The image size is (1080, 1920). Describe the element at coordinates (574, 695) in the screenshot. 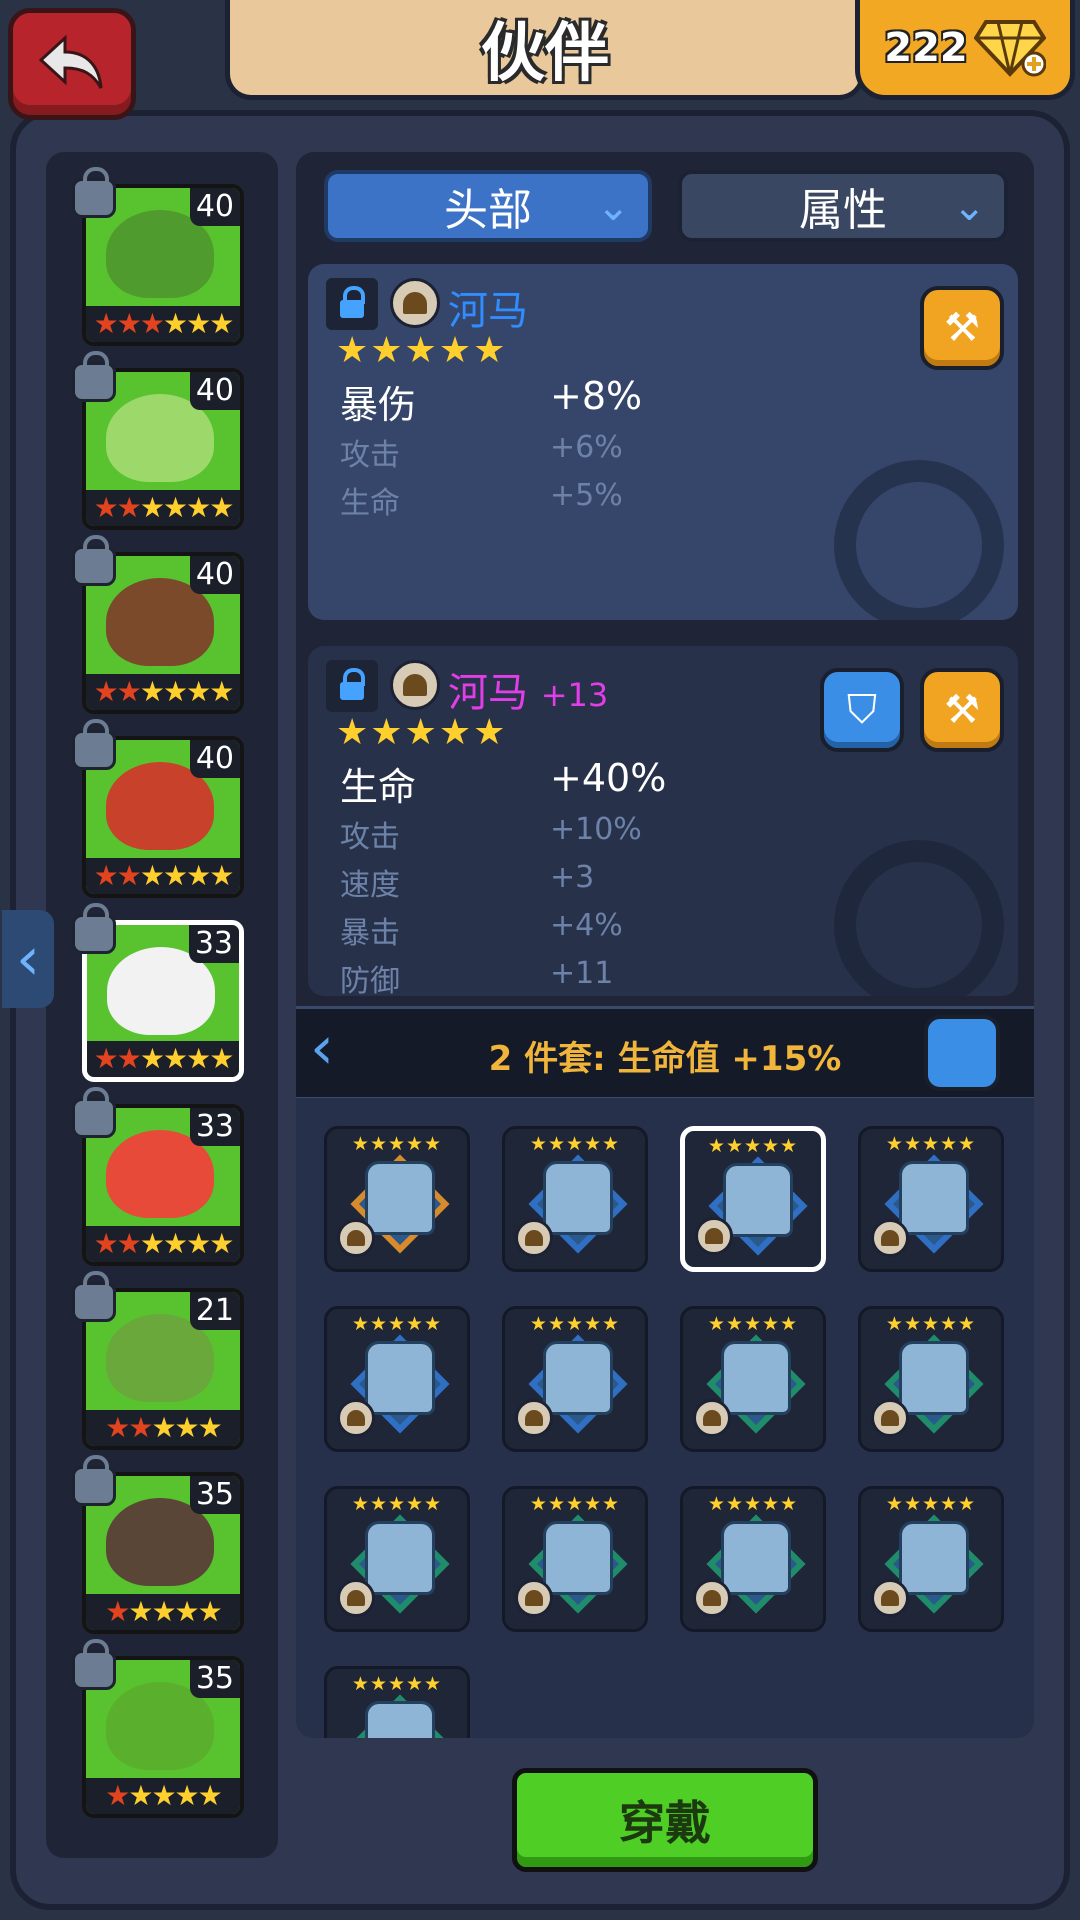

I see `enhance-level: +13` at that location.